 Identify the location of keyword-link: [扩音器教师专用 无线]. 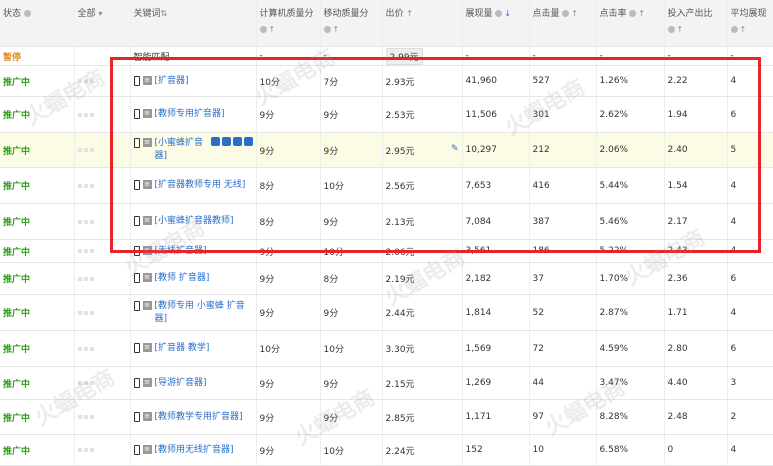
(200, 185).